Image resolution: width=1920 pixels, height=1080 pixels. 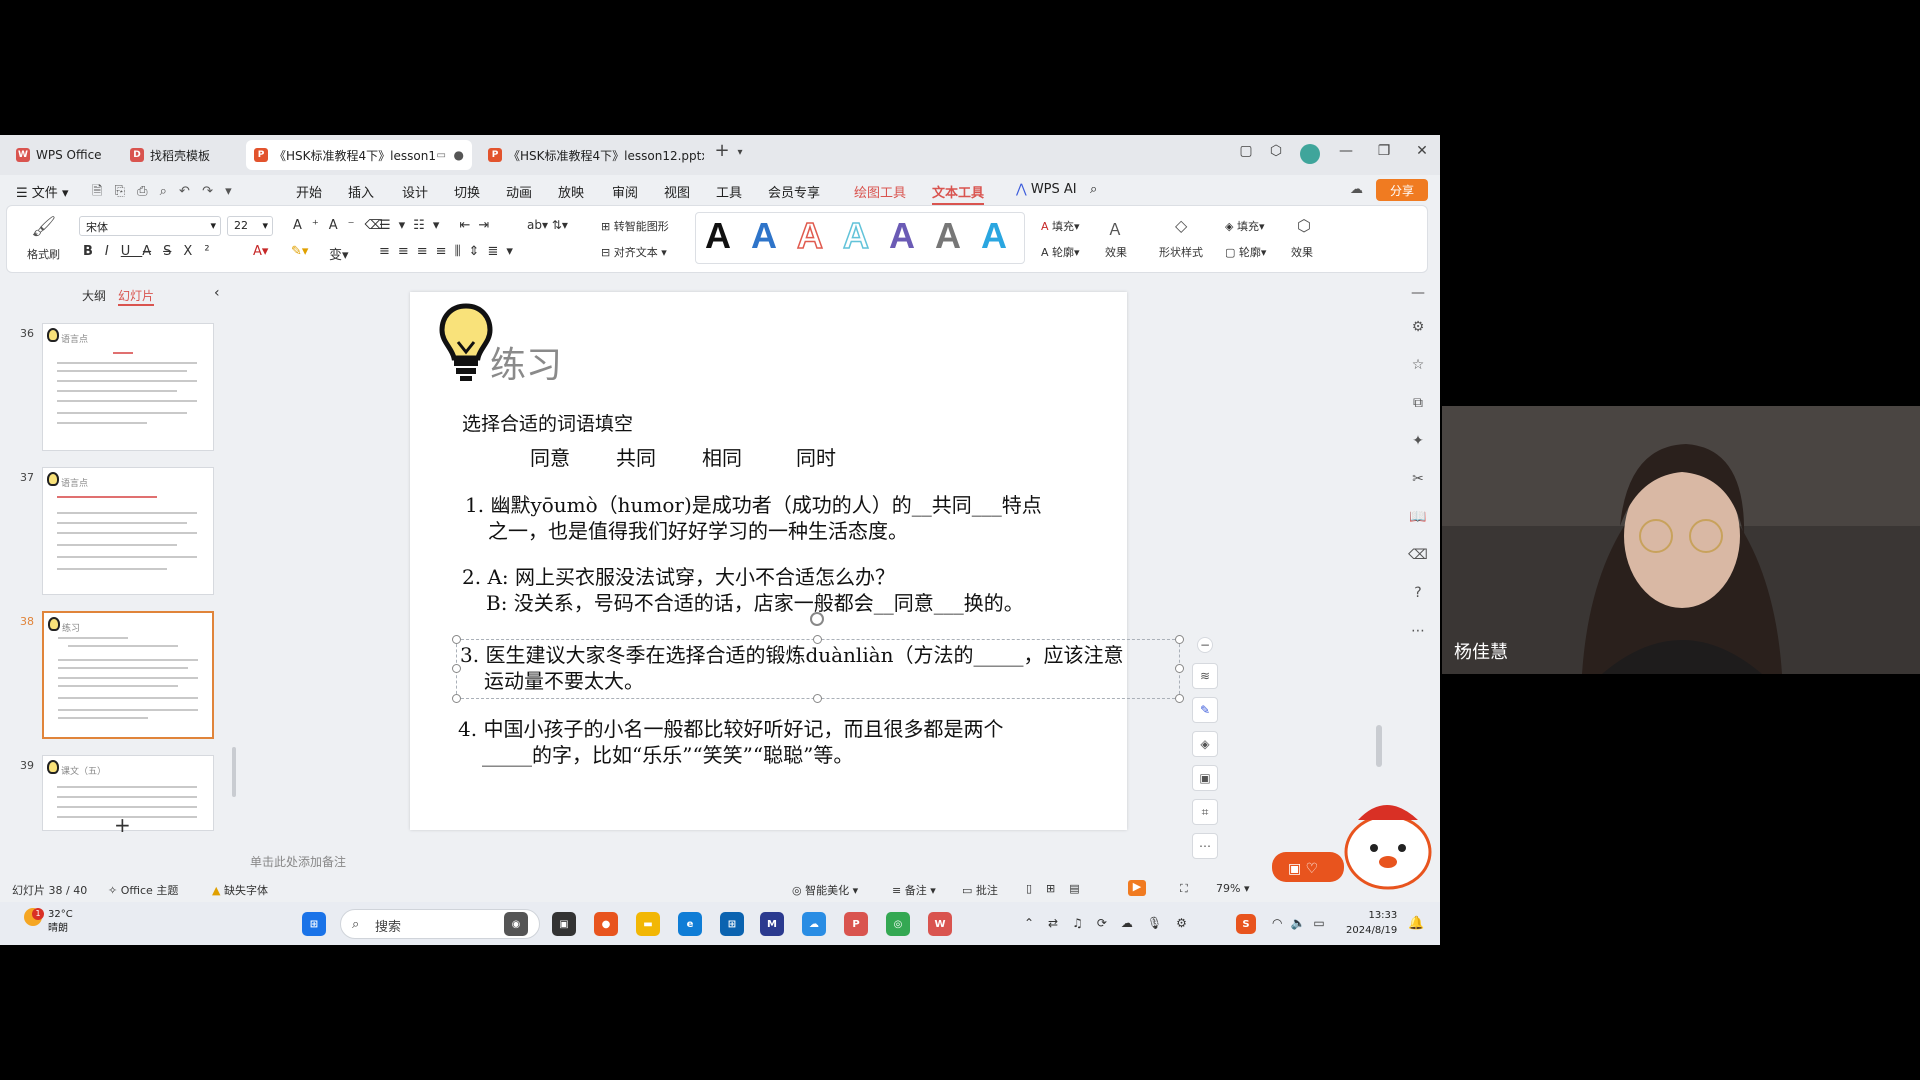 I want to click on text-effect-icon: Ａ, so click(x=1115, y=228).